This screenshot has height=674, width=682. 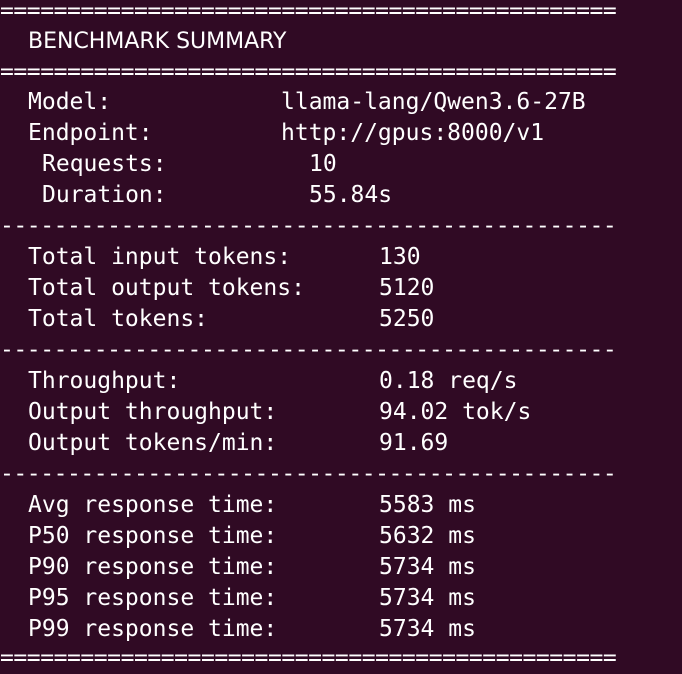 What do you see at coordinates (153, 412) in the screenshot?
I see `output-throughput-label: Output throughput:` at bounding box center [153, 412].